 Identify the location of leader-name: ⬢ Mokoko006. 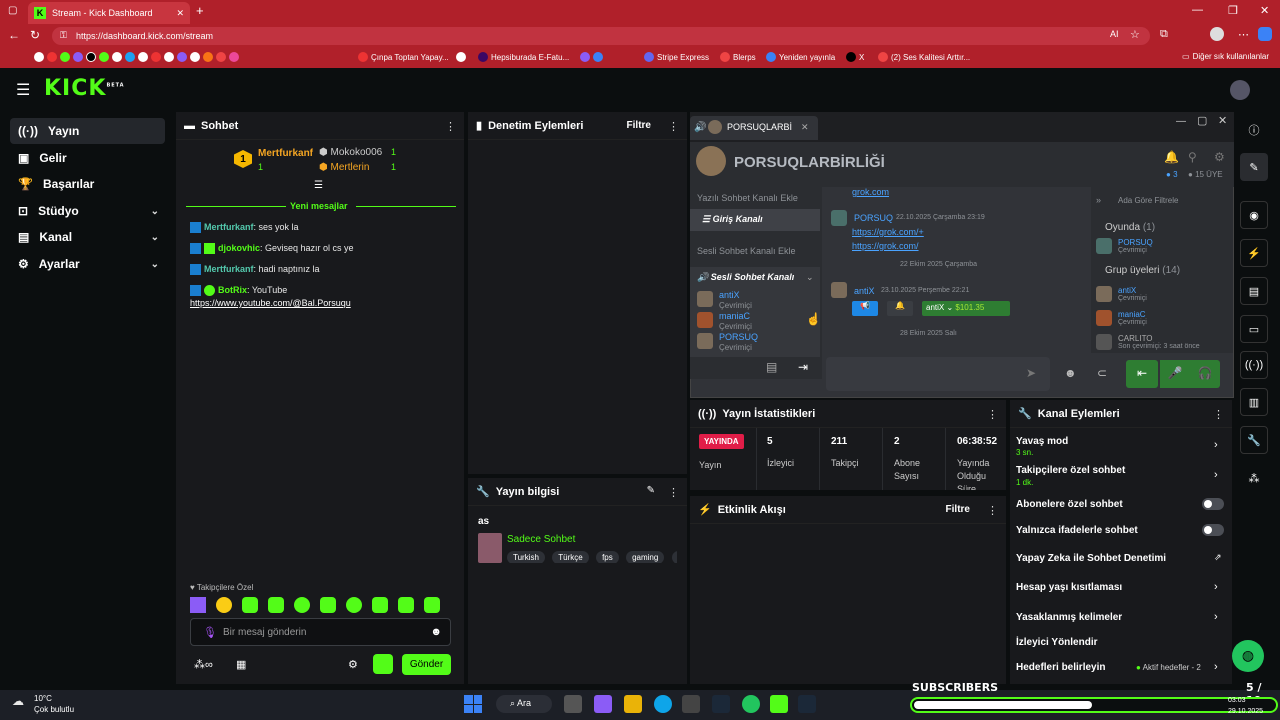
(350, 152).